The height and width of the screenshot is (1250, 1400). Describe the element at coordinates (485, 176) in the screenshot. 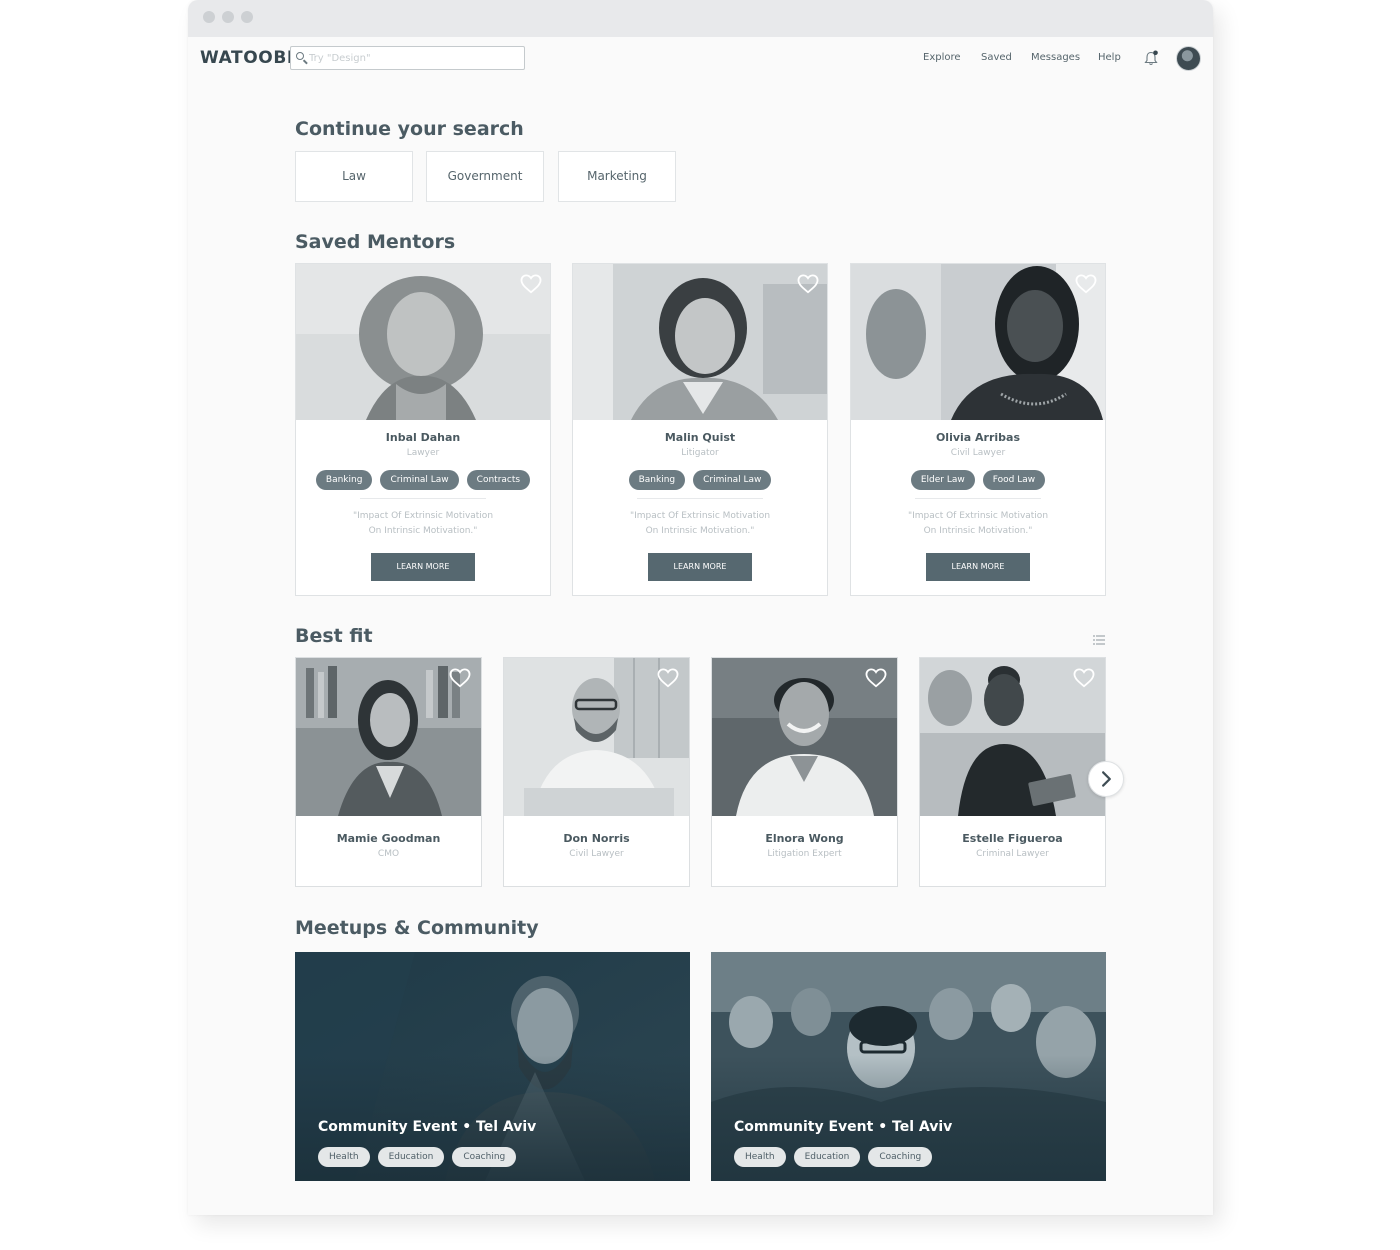

I see `search-chip-government: Government` at that location.